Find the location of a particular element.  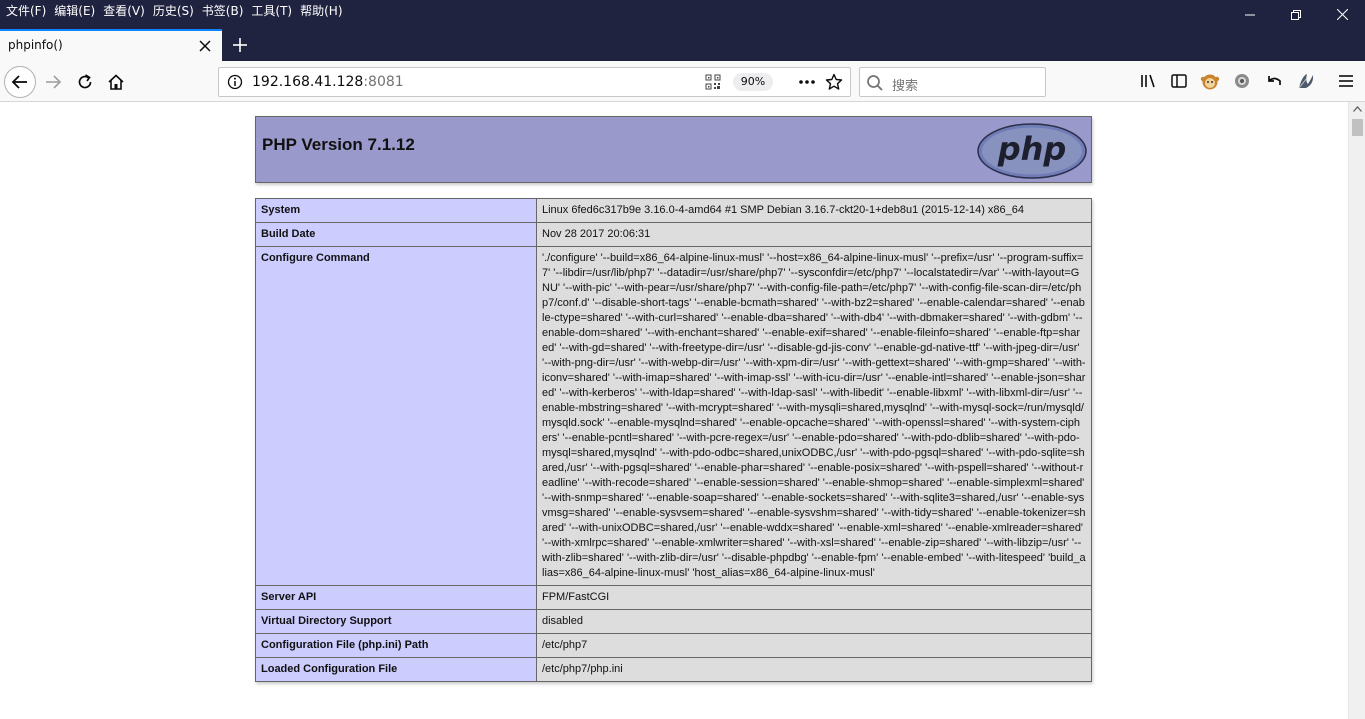

qr-code-icon is located at coordinates (713, 82).